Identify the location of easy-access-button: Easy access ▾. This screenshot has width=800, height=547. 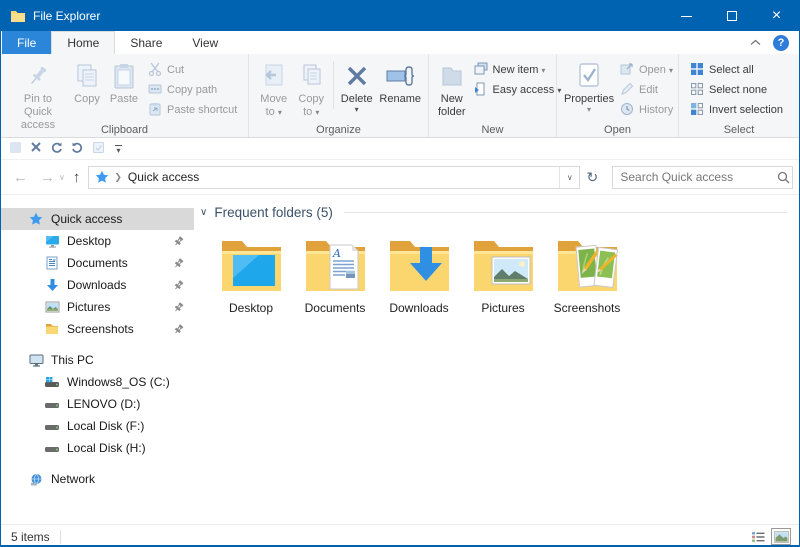
(518, 90).